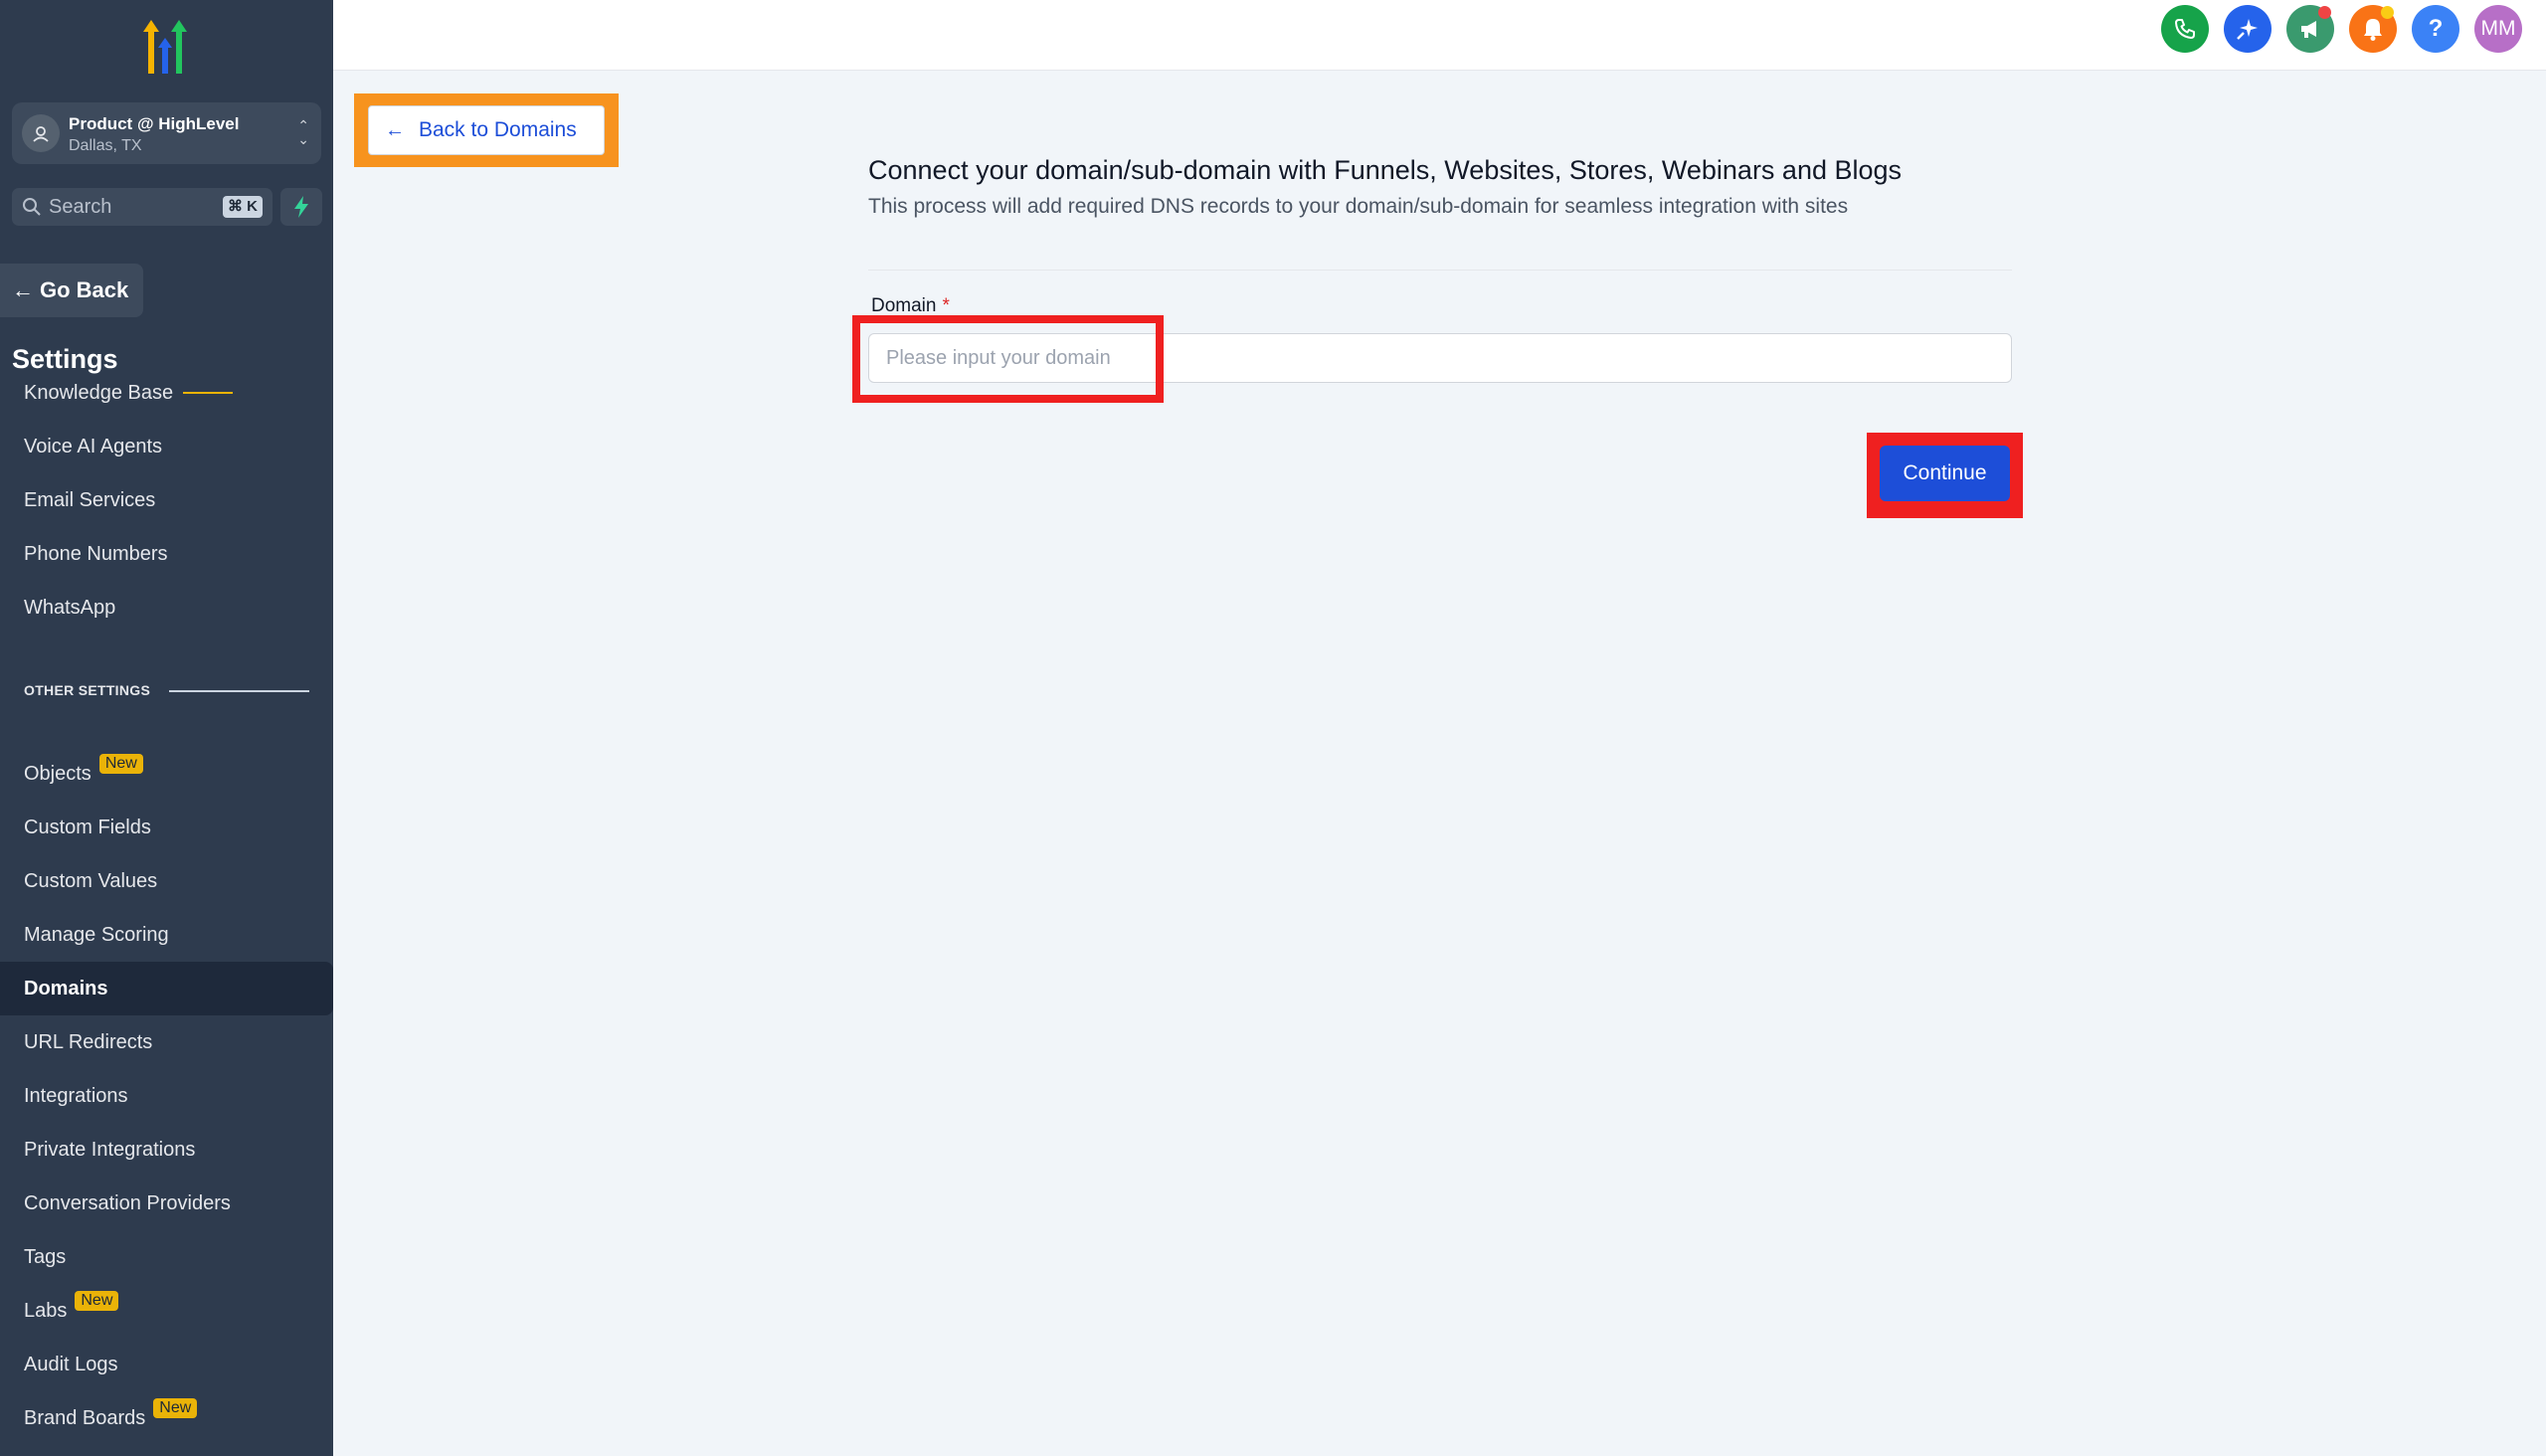  I want to click on sidebar-item-label: WhatsApp, so click(70, 607).